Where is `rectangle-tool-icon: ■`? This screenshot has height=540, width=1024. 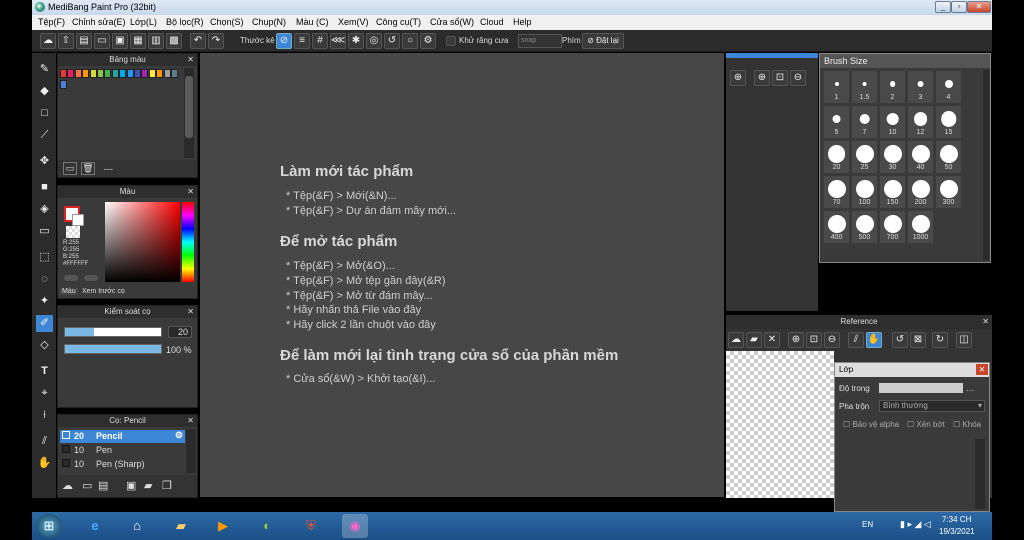 rectangle-tool-icon: ■ is located at coordinates (44, 187).